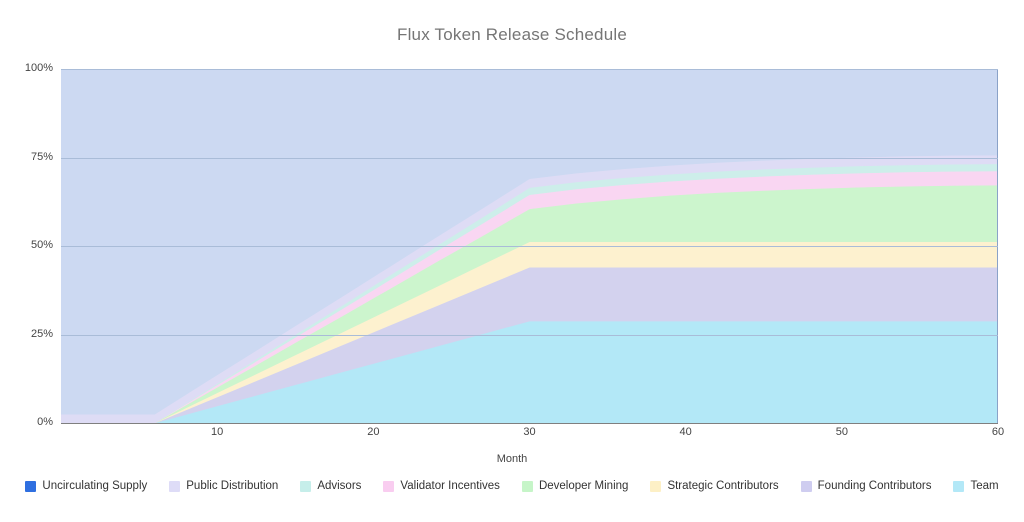 The image size is (1024, 522). Describe the element at coordinates (583, 486) in the screenshot. I see `legend-label: Developer Mining` at that location.